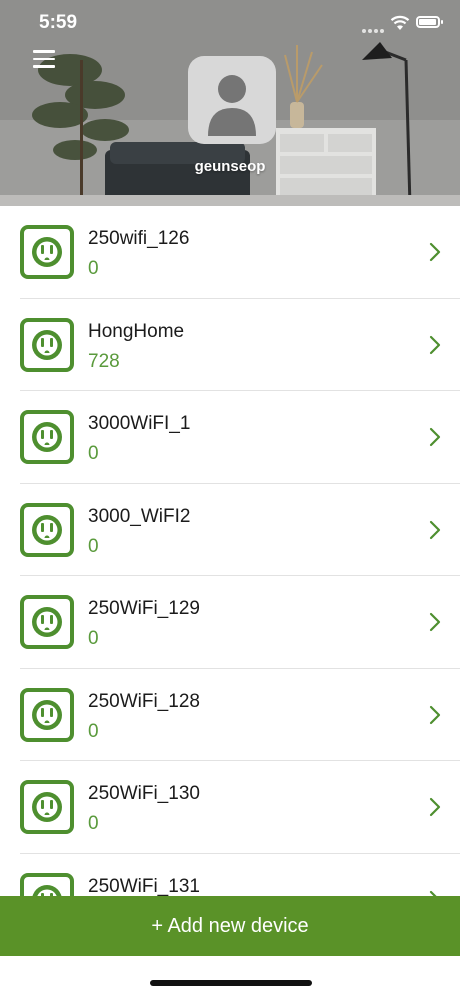  Describe the element at coordinates (144, 608) in the screenshot. I see `device-name: 250WiFi_129` at that location.